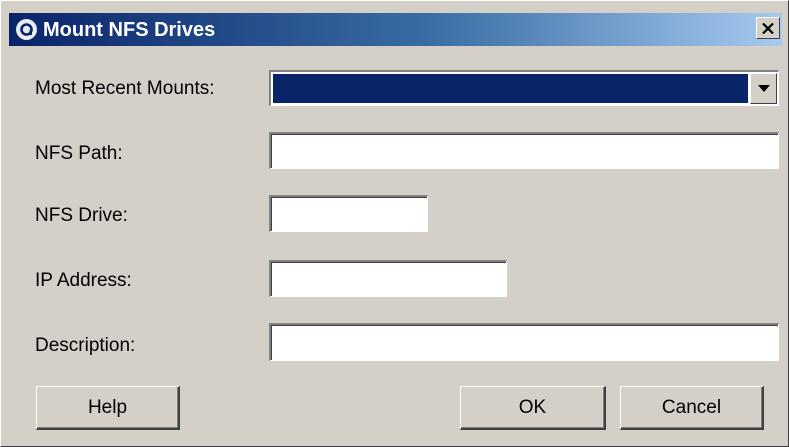  Describe the element at coordinates (388, 278) in the screenshot. I see `ip-address-input` at that location.